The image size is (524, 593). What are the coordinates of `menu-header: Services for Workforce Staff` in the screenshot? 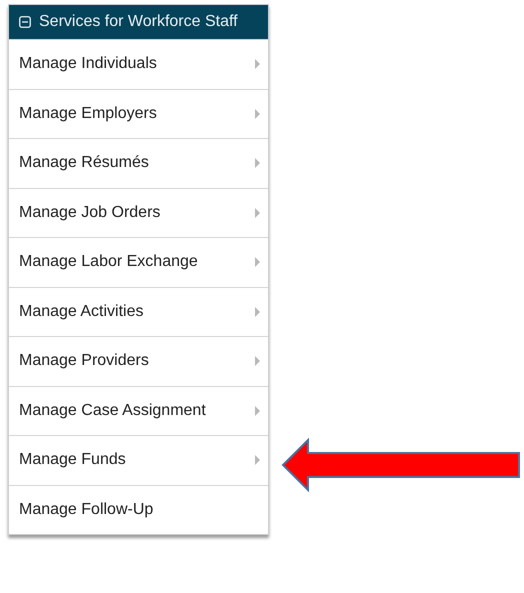 It's located at (138, 22).